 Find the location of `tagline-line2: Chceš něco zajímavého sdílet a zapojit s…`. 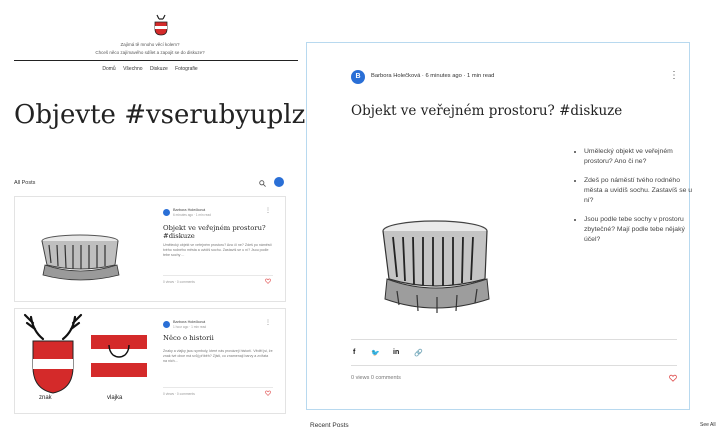

tagline-line2: Chceš něco zajímavého sdílet a zapojit s… is located at coordinates (150, 52).